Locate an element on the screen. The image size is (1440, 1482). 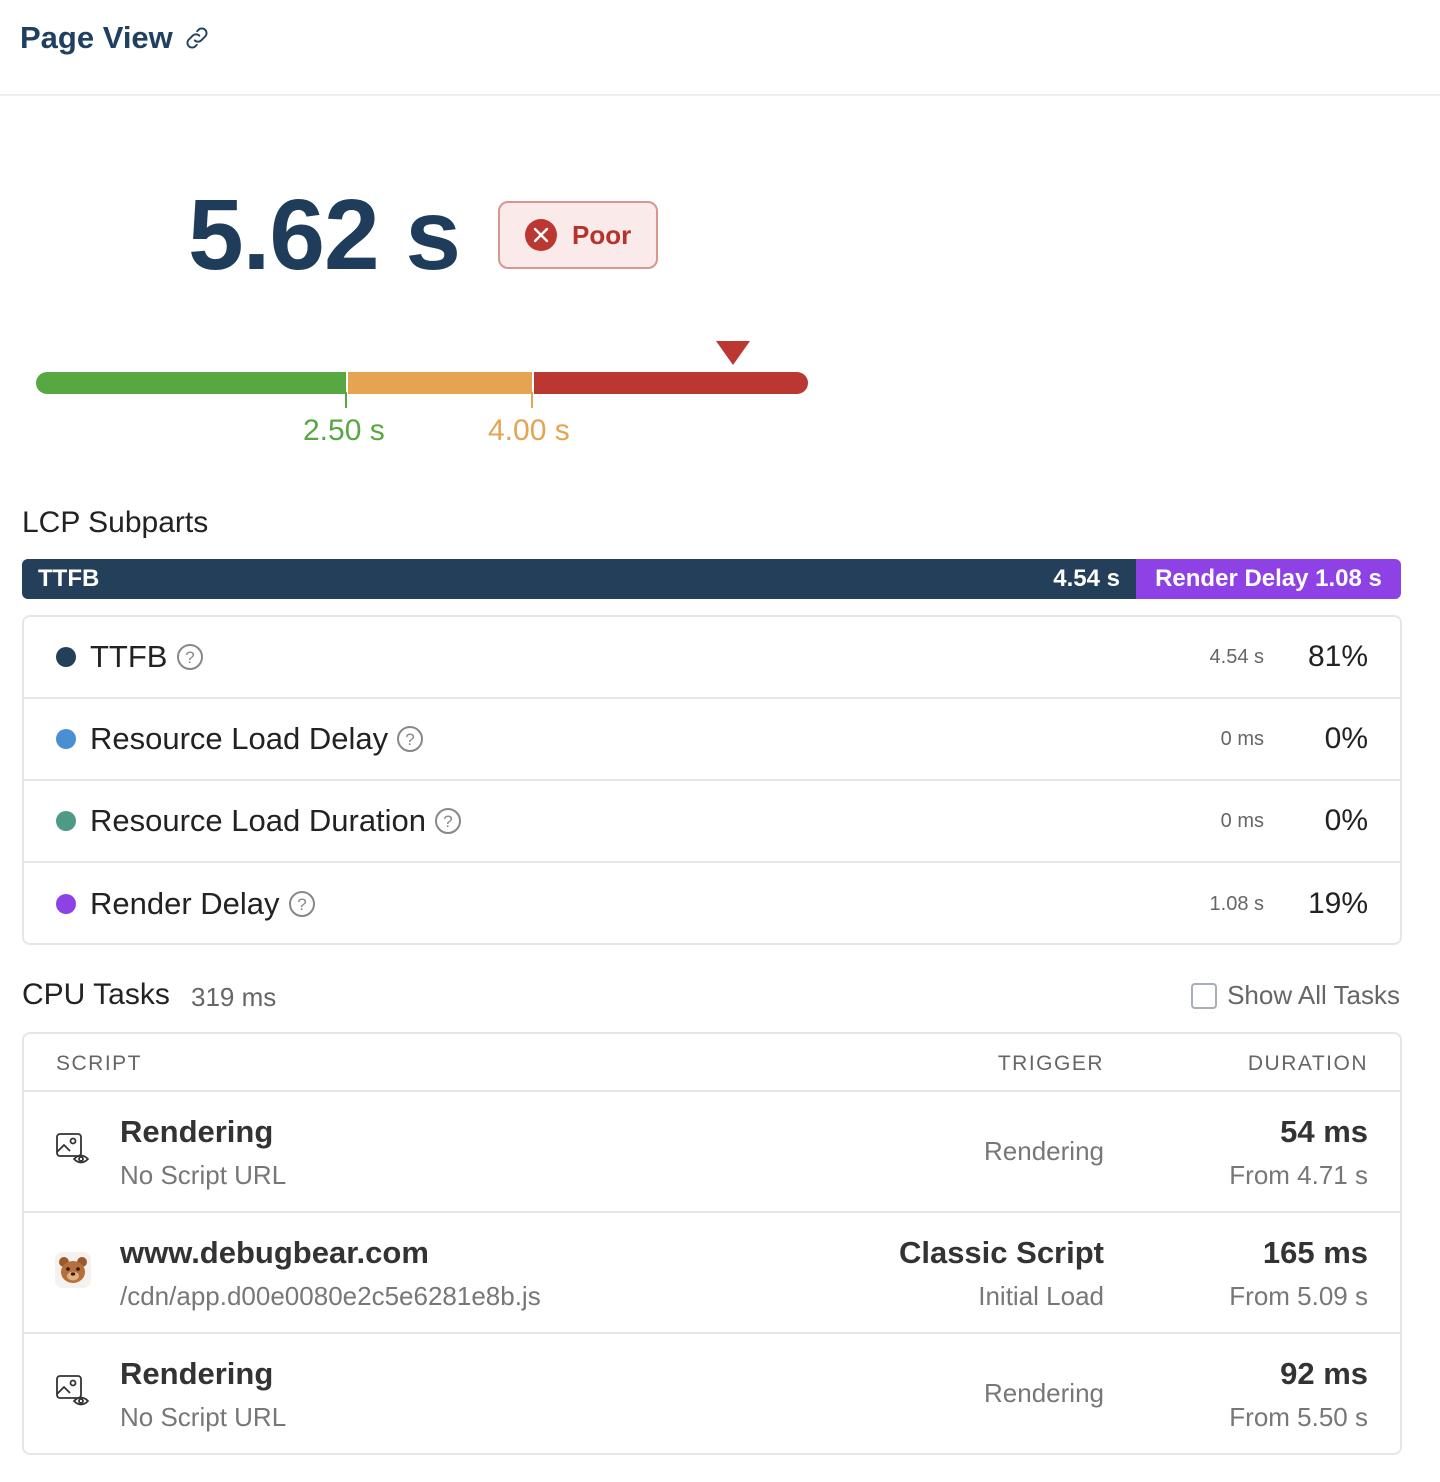
gauge-poor-segment is located at coordinates (671, 383).